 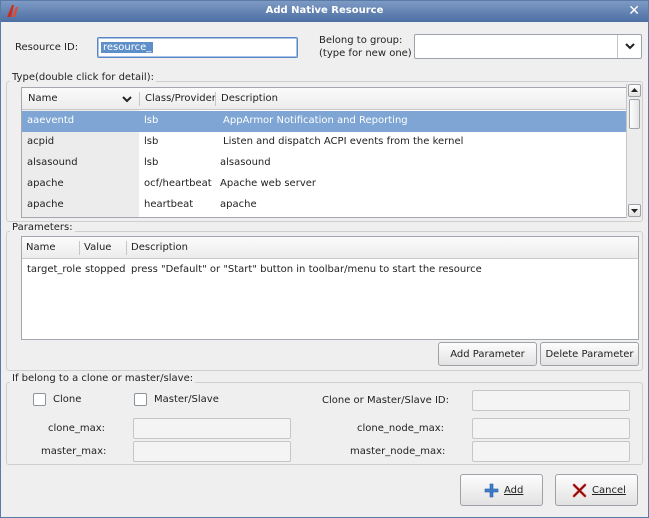 I want to click on scroll-down-button, so click(x=634, y=210).